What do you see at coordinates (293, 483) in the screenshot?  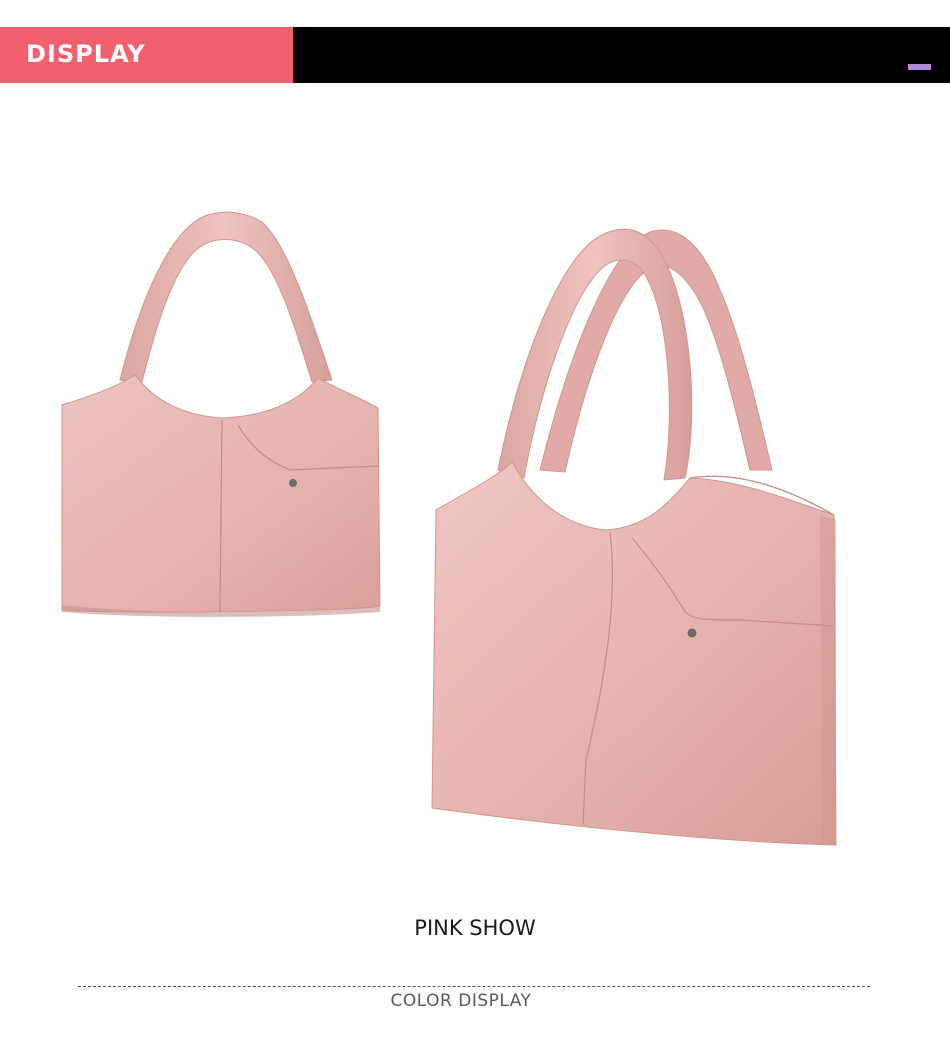 I see `bag-front-rivet` at bounding box center [293, 483].